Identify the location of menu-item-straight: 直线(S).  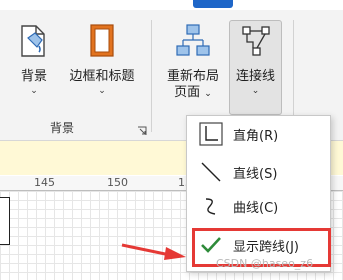
(258, 172).